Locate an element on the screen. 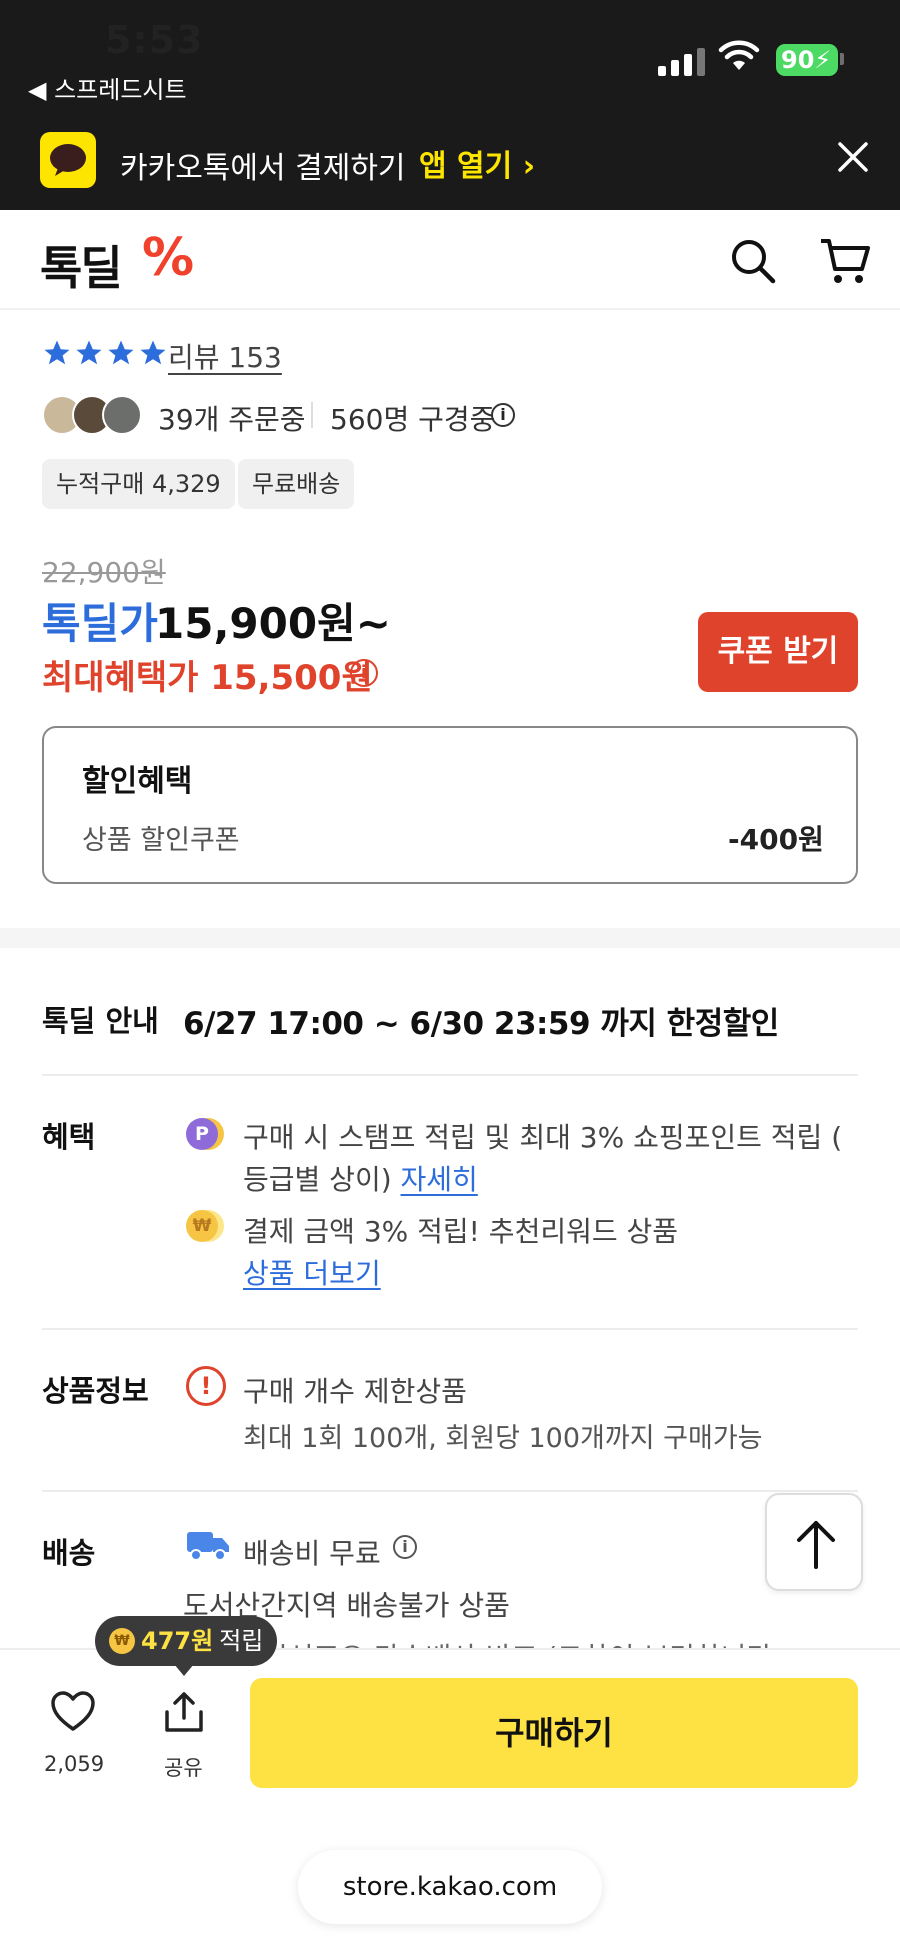 This screenshot has width=900, height=1947. discount-title: 할인혜택 is located at coordinates (137, 781).